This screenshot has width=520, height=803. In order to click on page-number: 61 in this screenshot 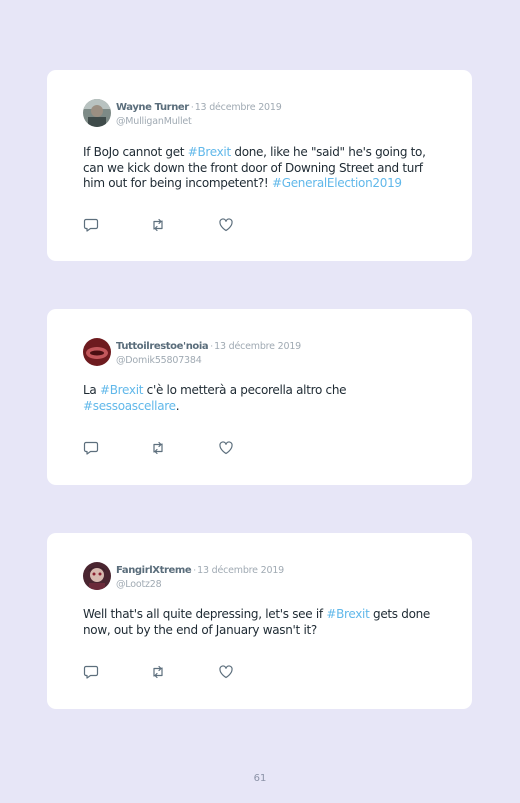, I will do `click(260, 778)`.